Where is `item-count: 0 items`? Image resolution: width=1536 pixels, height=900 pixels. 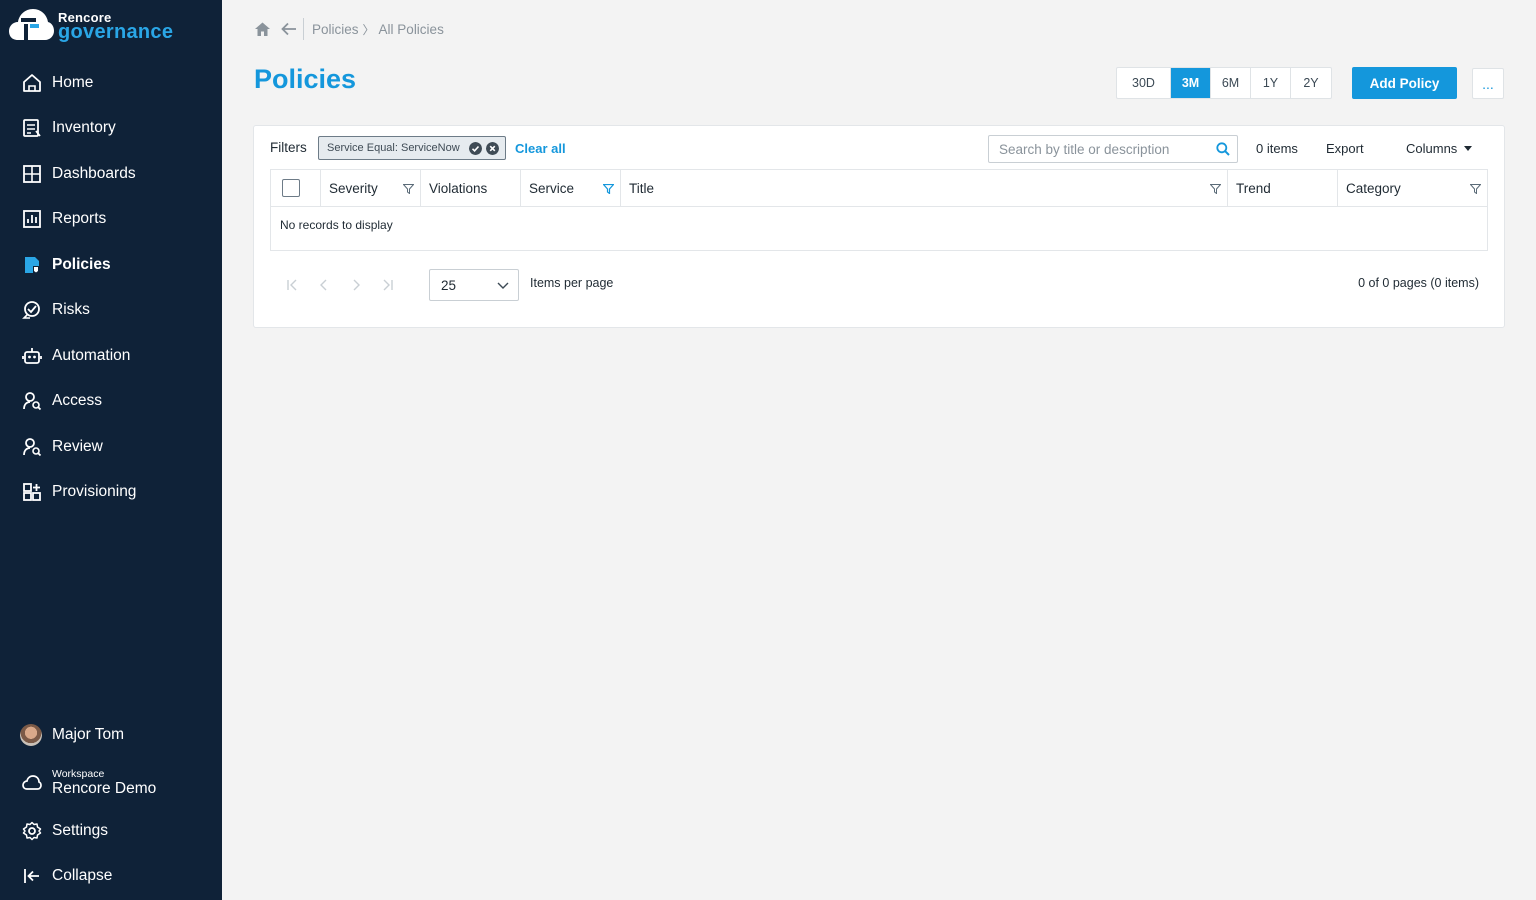 item-count: 0 items is located at coordinates (1277, 148).